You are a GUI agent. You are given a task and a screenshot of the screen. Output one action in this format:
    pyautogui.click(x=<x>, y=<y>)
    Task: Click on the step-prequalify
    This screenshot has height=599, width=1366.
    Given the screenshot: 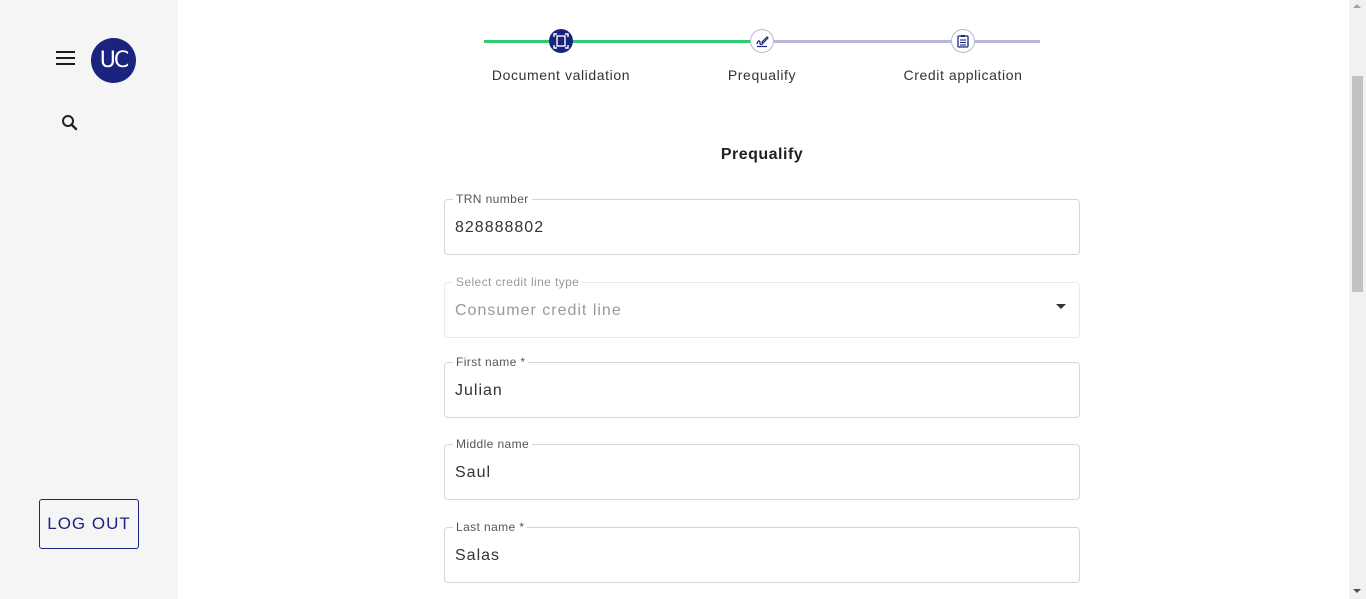 What is the action you would take?
    pyautogui.click(x=762, y=41)
    